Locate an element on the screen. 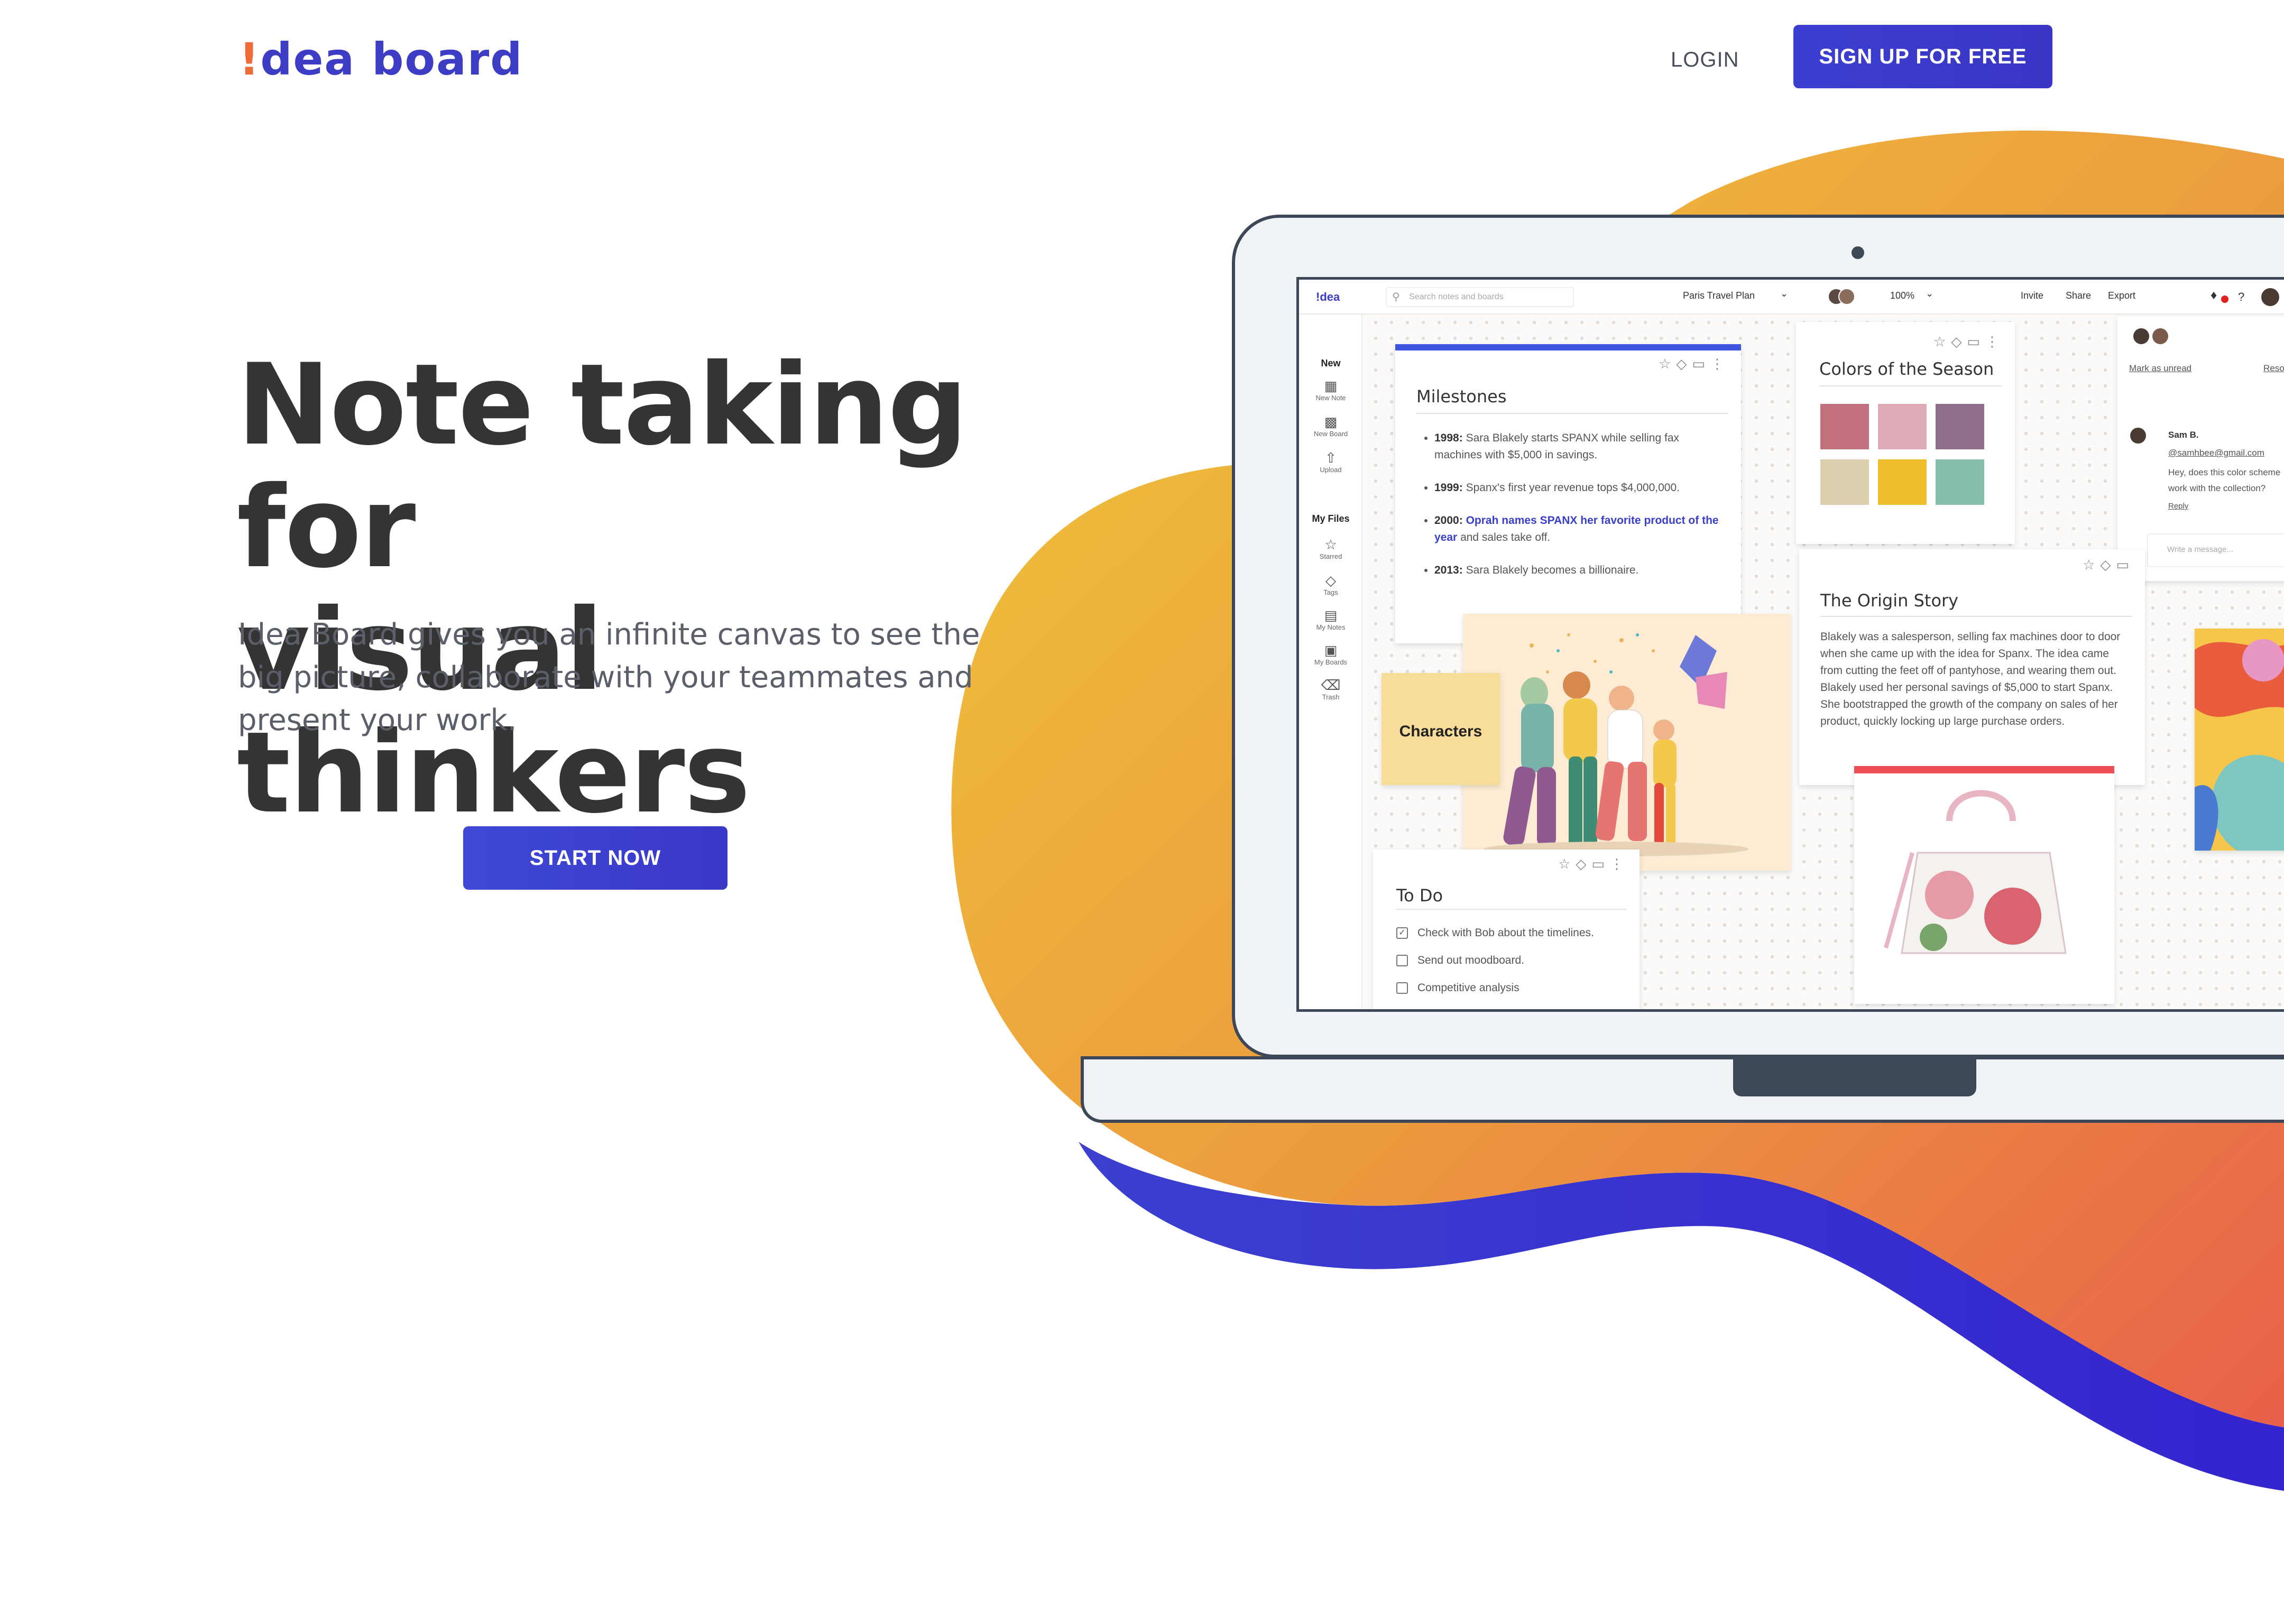 The width and height of the screenshot is (2284, 1624). star-icon: ☆ is located at coordinates (1330, 544).